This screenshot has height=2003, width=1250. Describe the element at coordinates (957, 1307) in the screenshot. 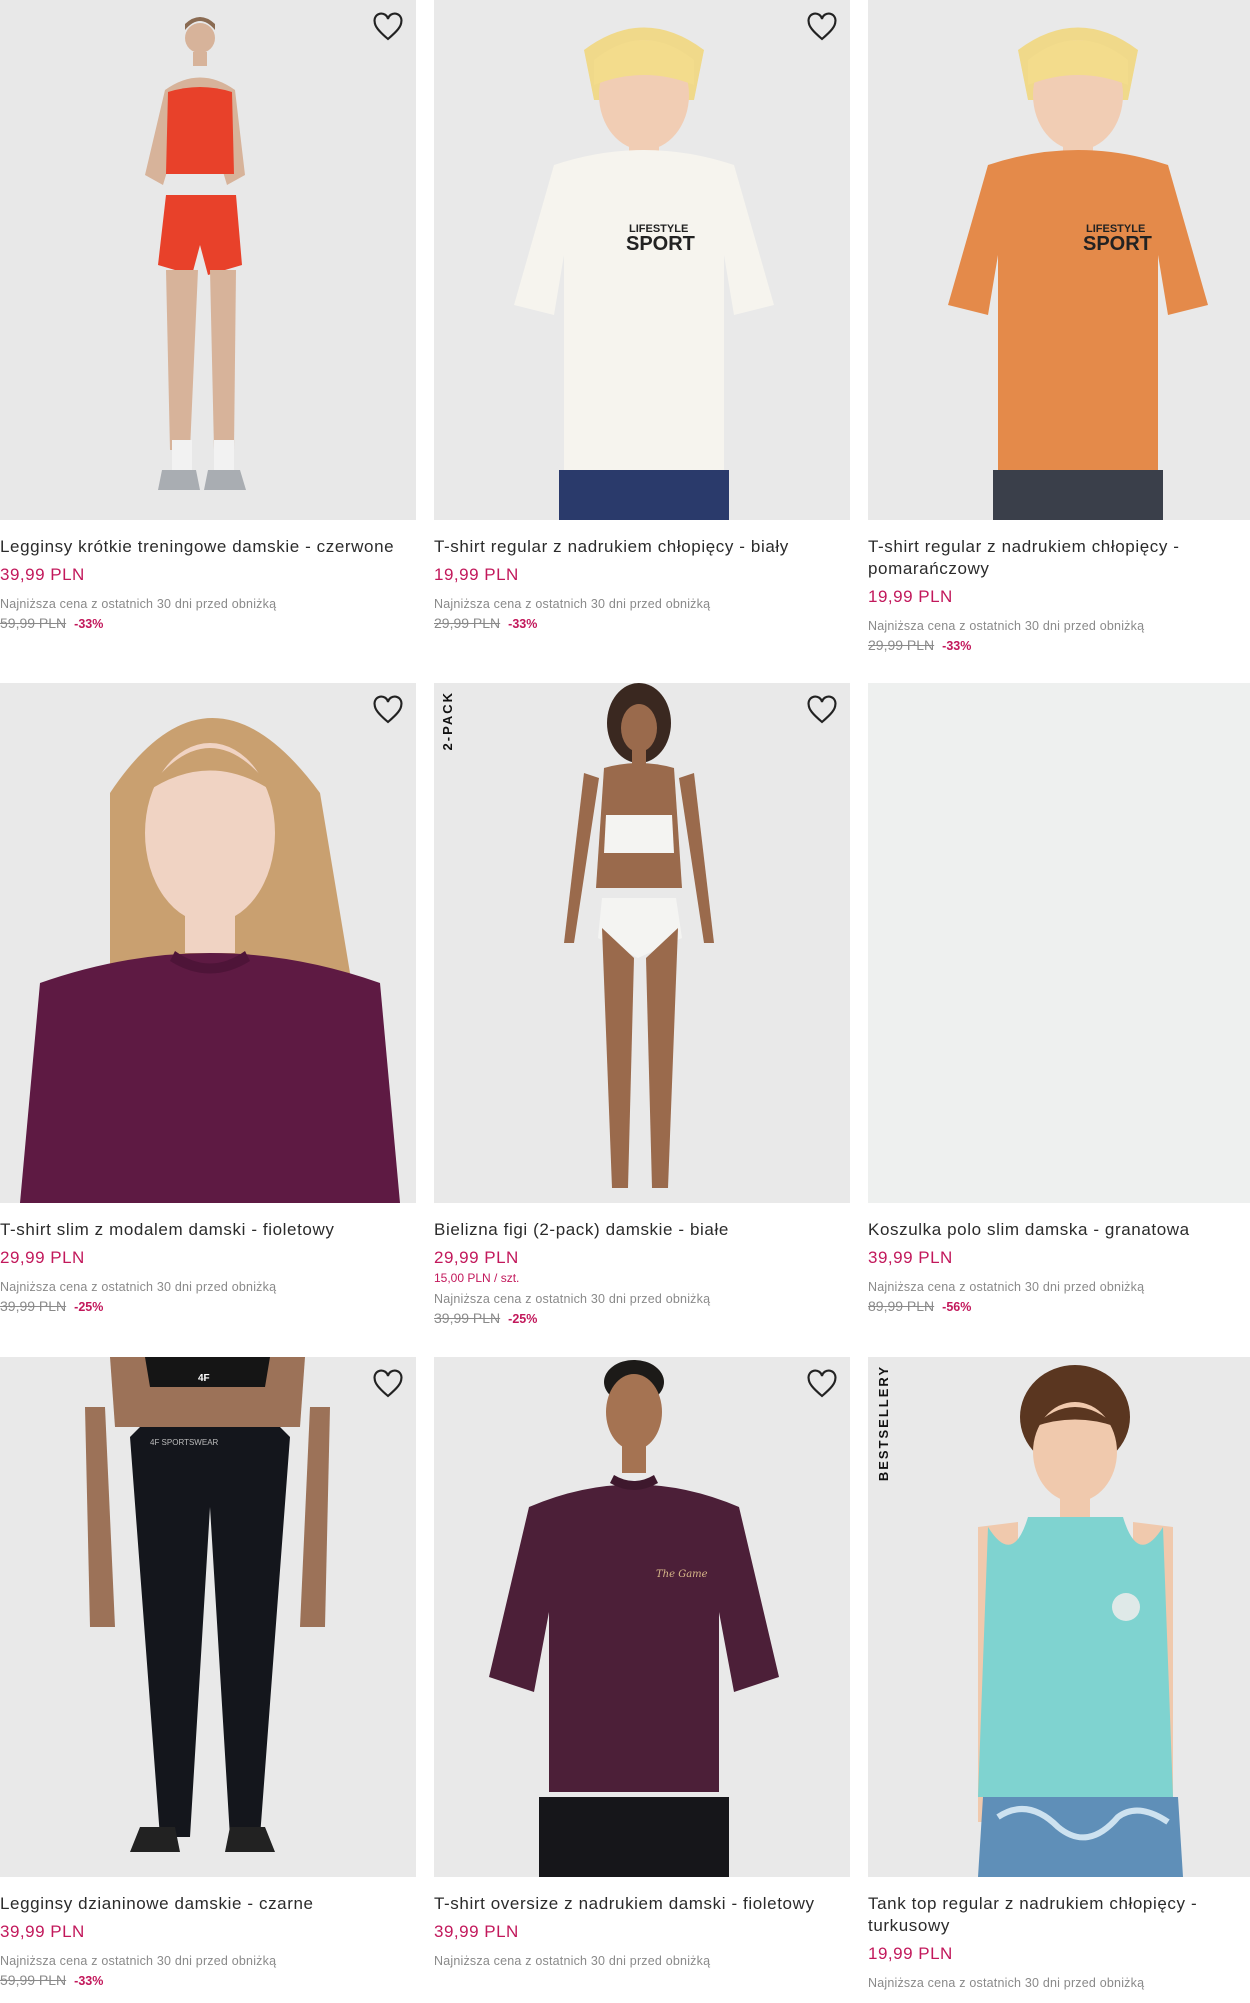

I see `discount-badge: -56%` at that location.